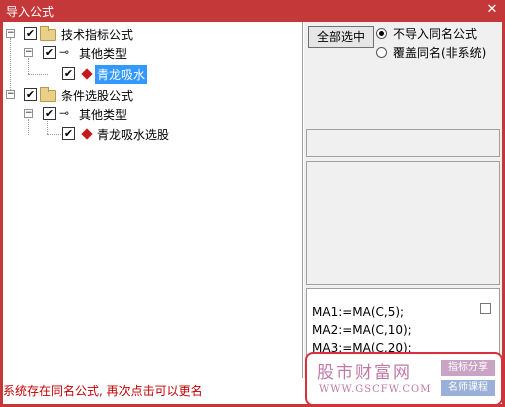  What do you see at coordinates (492, 10) in the screenshot?
I see `close-icon: ✕` at bounding box center [492, 10].